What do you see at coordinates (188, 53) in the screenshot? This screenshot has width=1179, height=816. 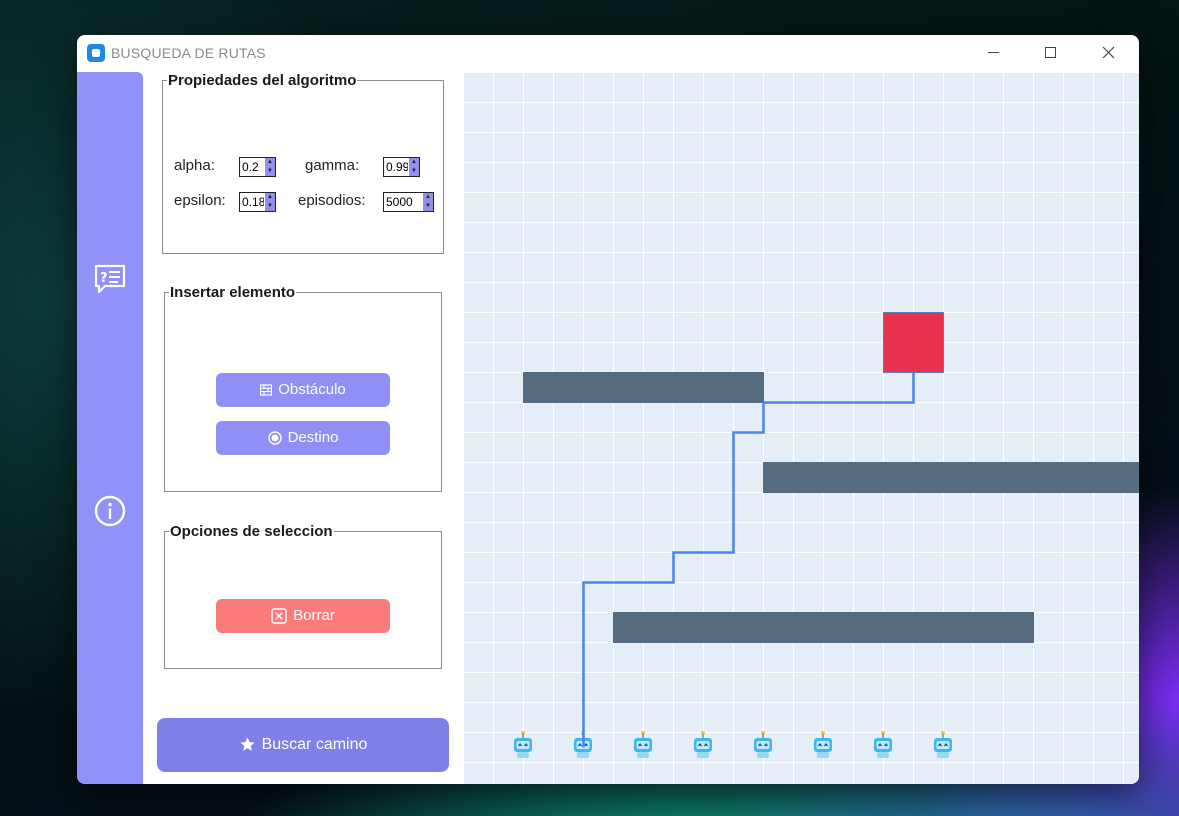 I see `window-title: BUSQUEDA DE RUTAS` at bounding box center [188, 53].